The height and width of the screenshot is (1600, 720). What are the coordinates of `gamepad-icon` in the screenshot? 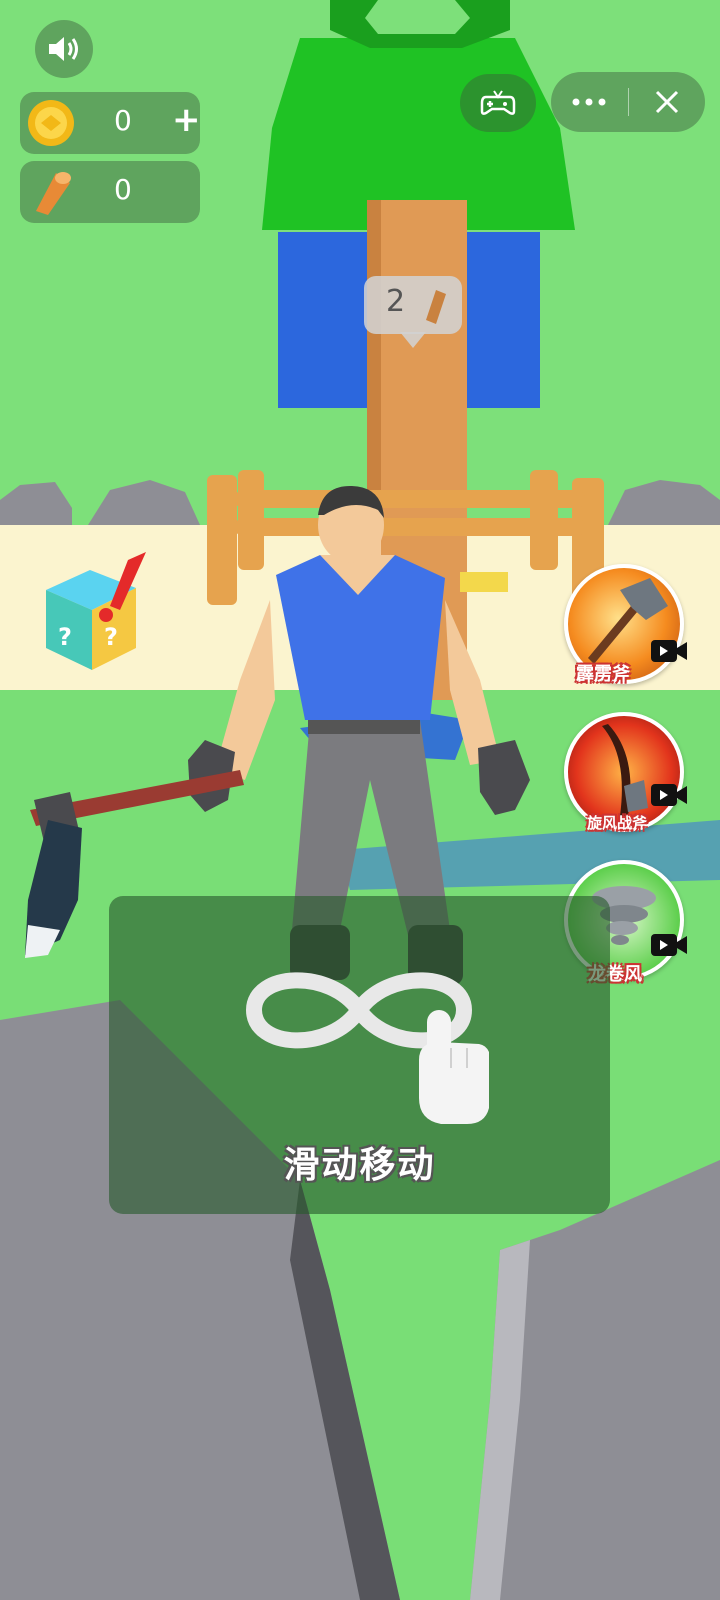 It's located at (498, 102).